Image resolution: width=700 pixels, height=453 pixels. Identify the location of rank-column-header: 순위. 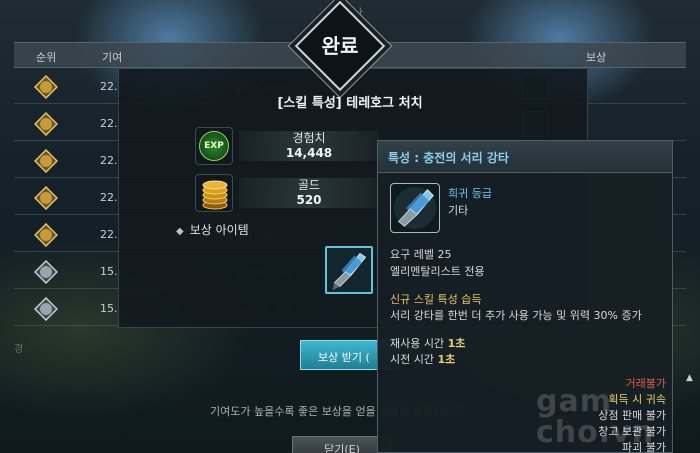
(46, 57).